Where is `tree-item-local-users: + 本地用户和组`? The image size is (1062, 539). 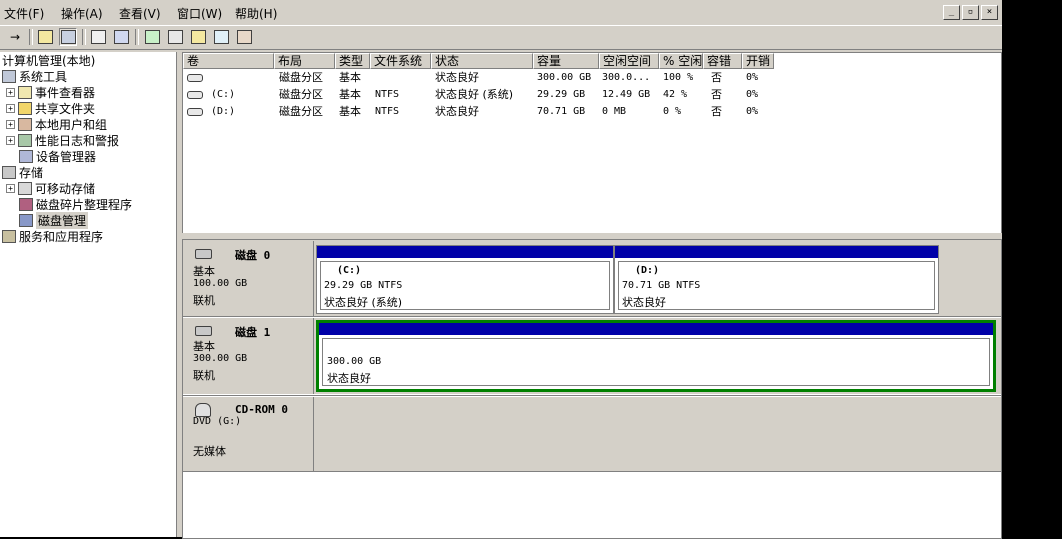
tree-item-local-users: + 本地用户和组 is located at coordinates (56, 124).